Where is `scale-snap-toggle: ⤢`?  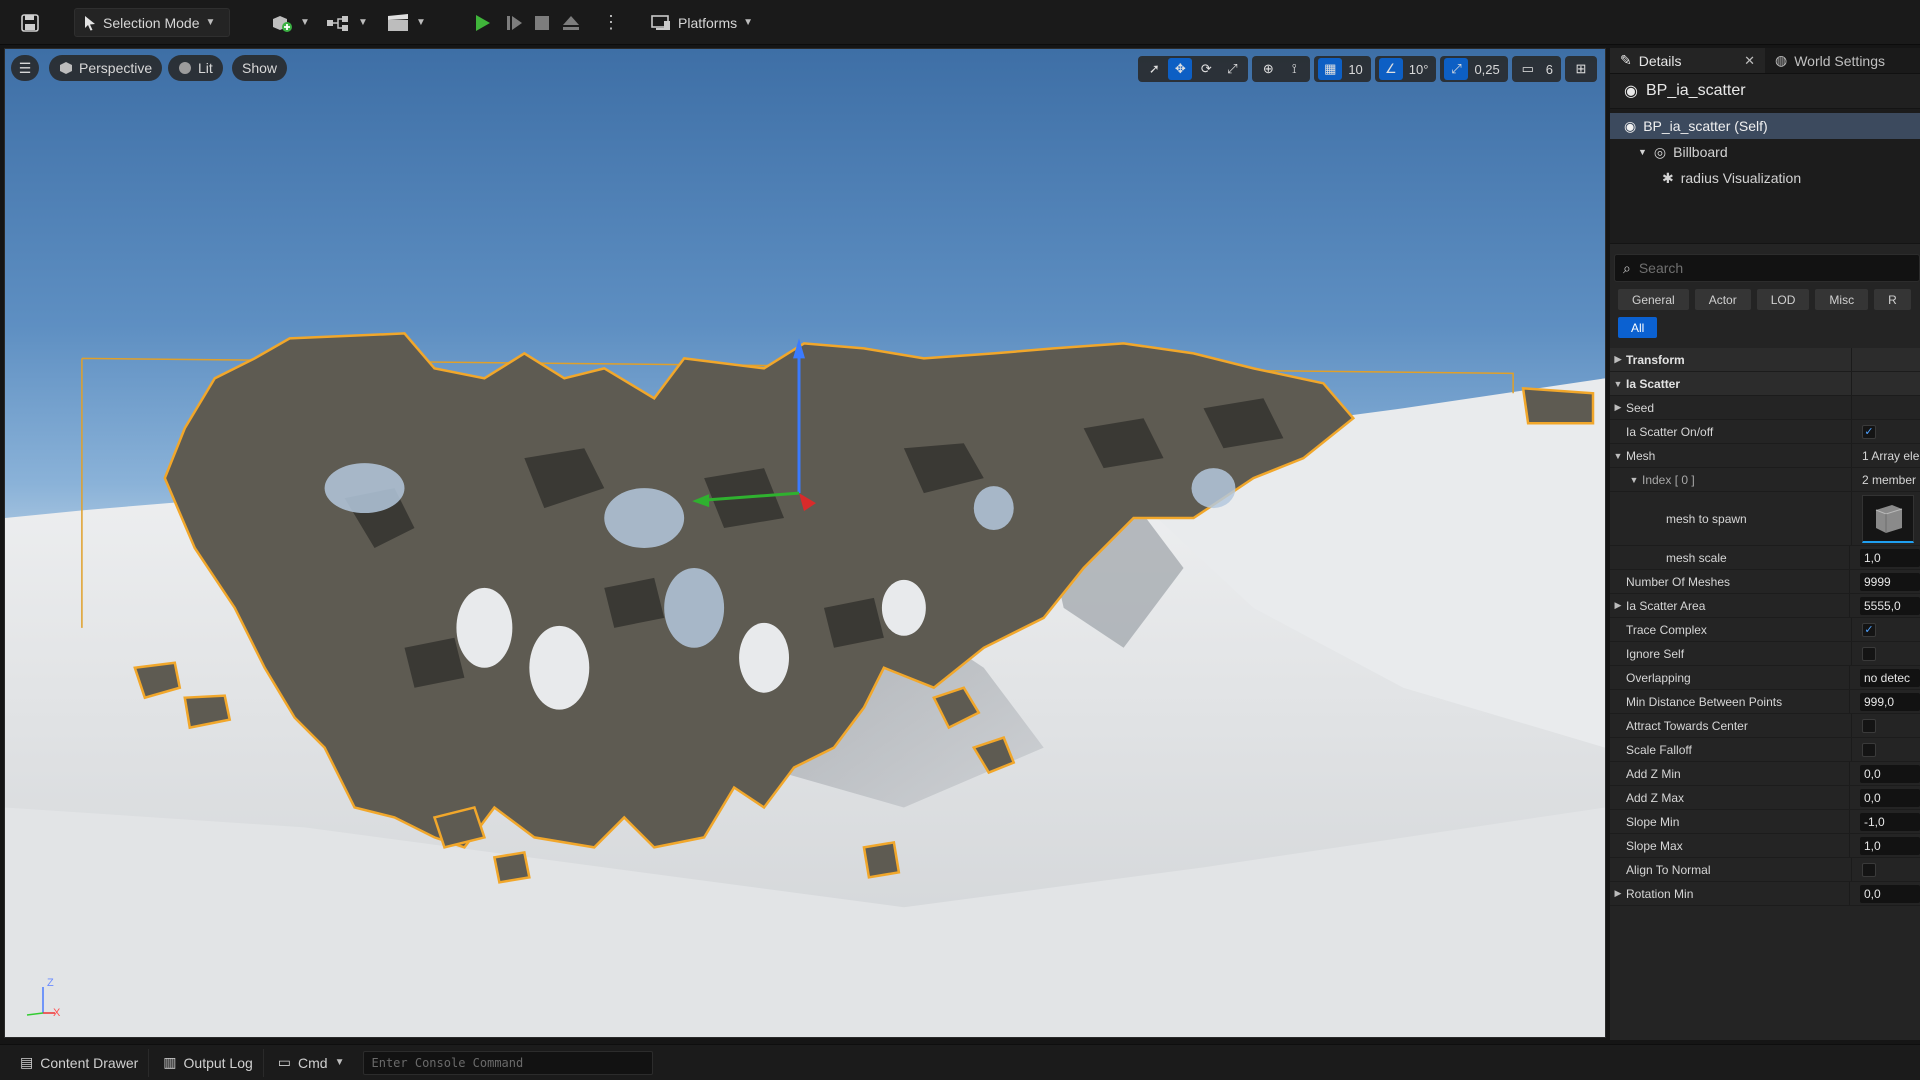
scale-snap-toggle: ⤢ is located at coordinates (1456, 69).